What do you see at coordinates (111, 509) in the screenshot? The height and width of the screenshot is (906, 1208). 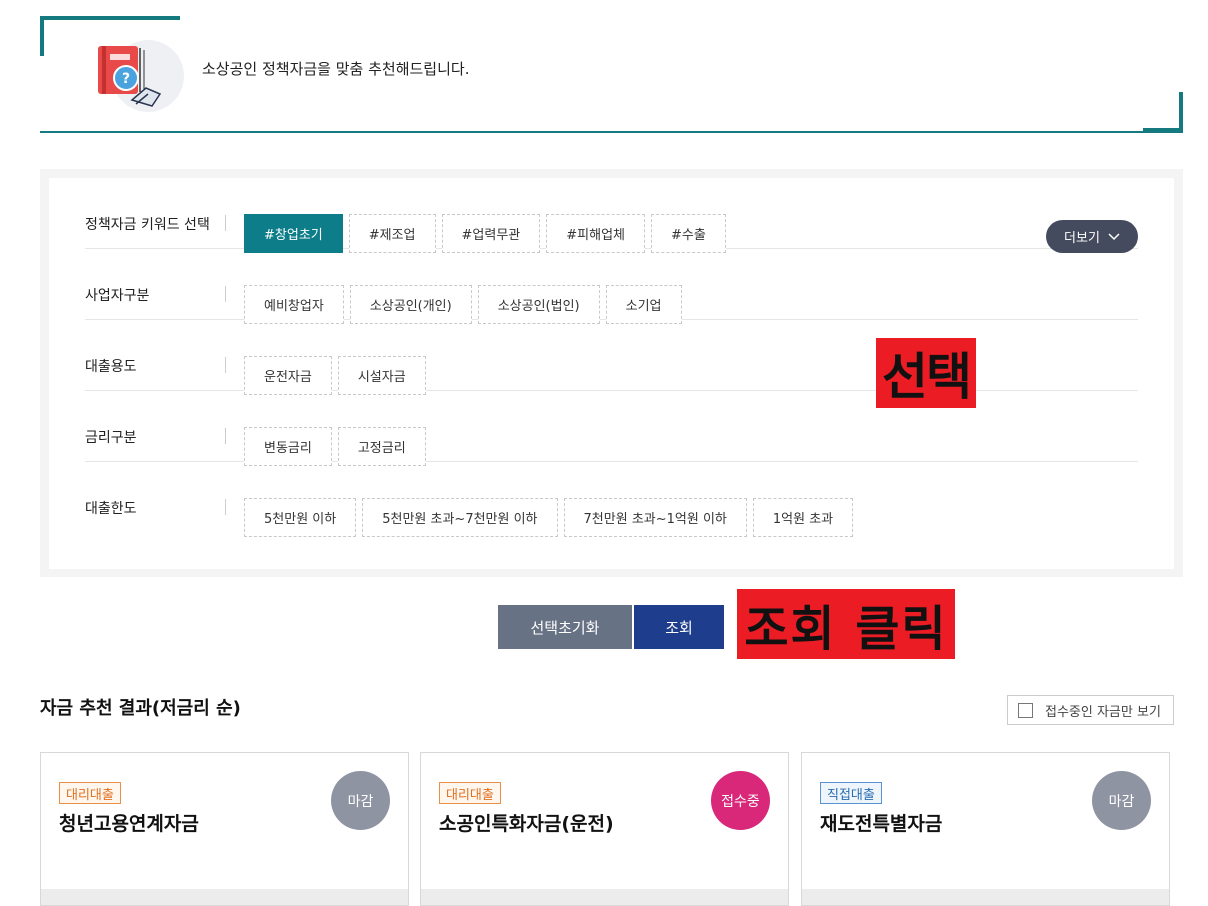 I see `filter-label-limit: 대출한도` at bounding box center [111, 509].